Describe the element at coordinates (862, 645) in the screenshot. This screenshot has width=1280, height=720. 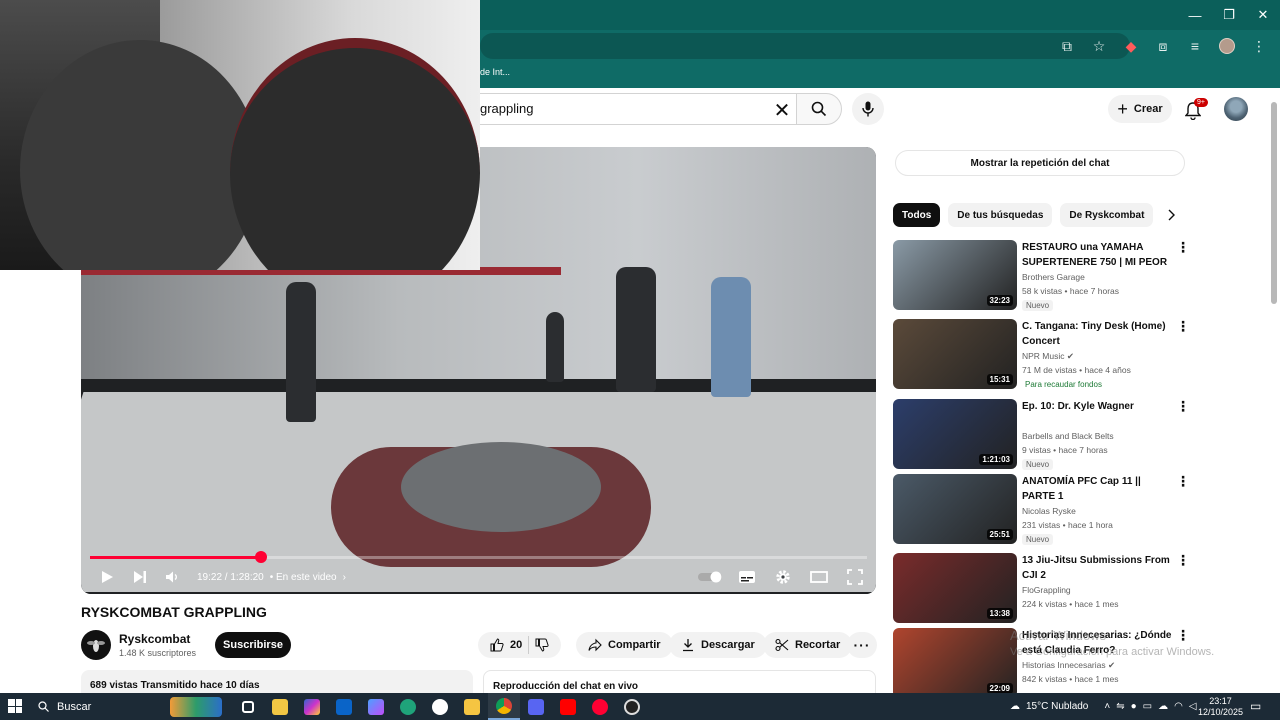
I see `more-actions-button: ···` at that location.